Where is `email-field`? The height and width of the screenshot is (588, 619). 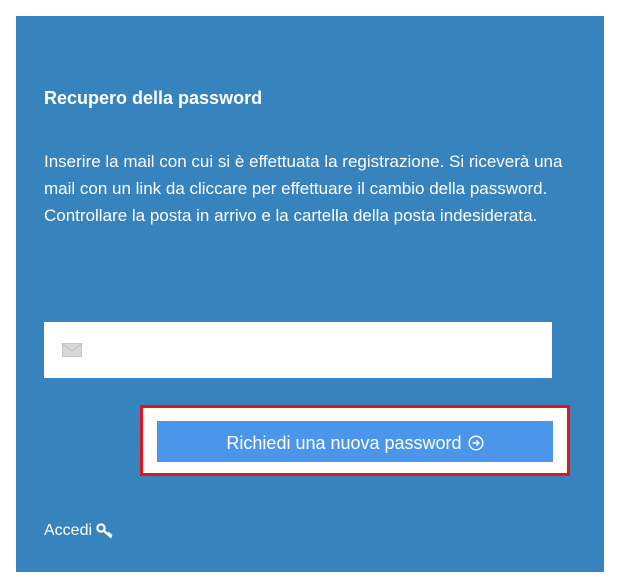 email-field is located at coordinates (298, 350).